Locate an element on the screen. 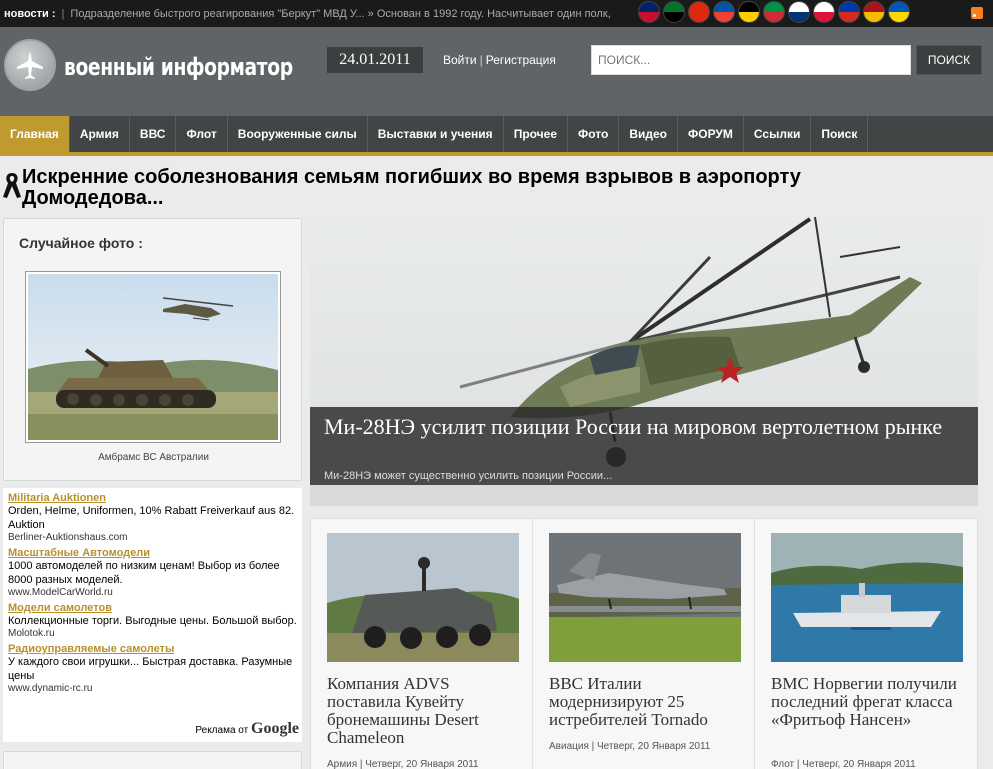  google-logo: Google is located at coordinates (275, 728).